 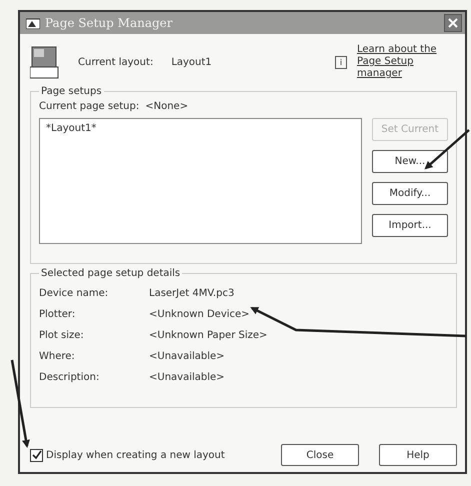 What do you see at coordinates (111, 273) in the screenshot?
I see `group-label: Selected page setup details` at bounding box center [111, 273].